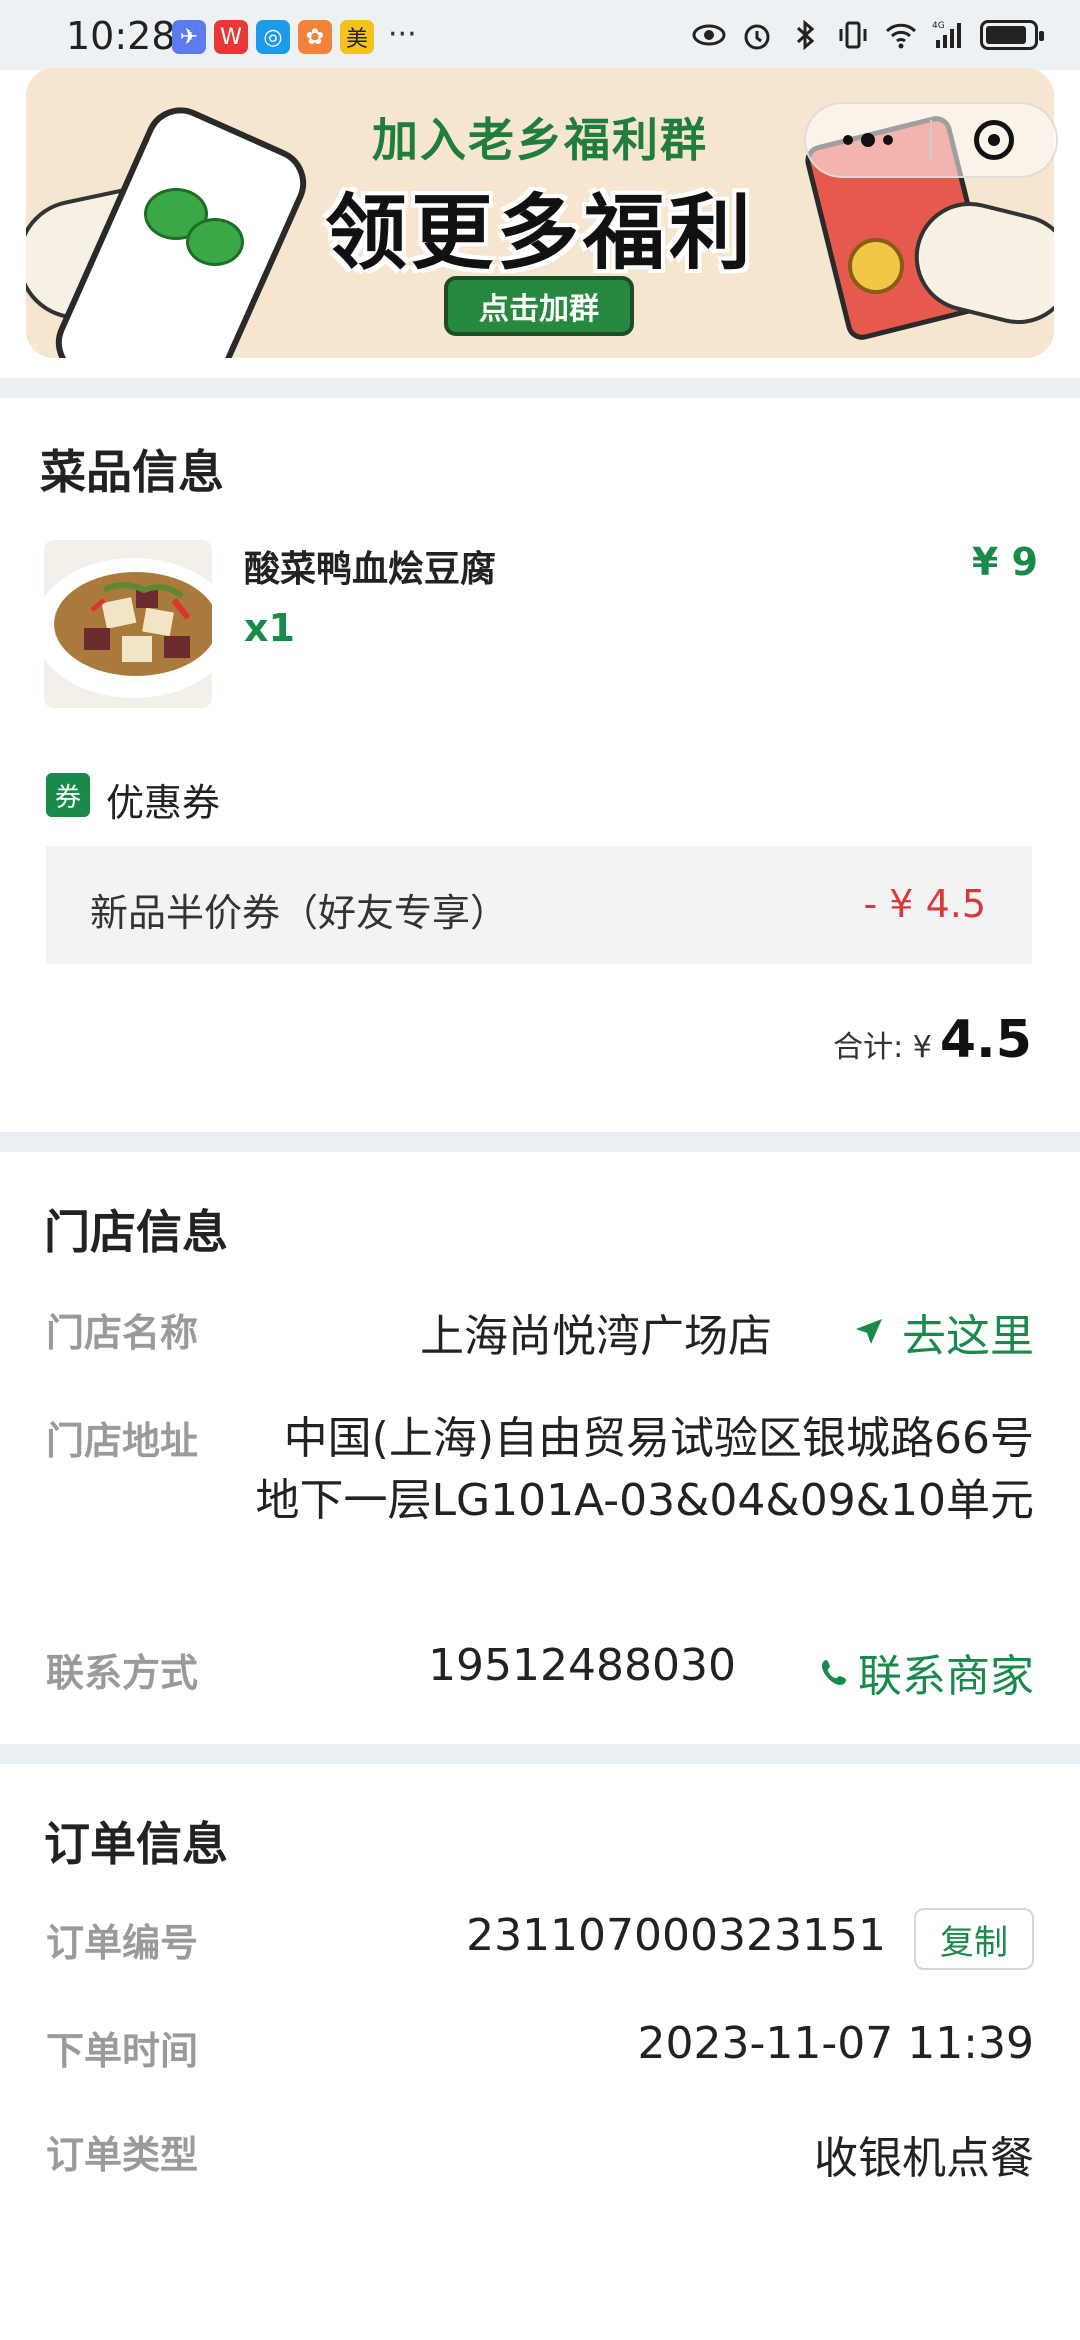 Image resolution: width=1080 pixels, height=2340 pixels. Describe the element at coordinates (882, 1047) in the screenshot. I see `total-label: 合计: ¥` at that location.